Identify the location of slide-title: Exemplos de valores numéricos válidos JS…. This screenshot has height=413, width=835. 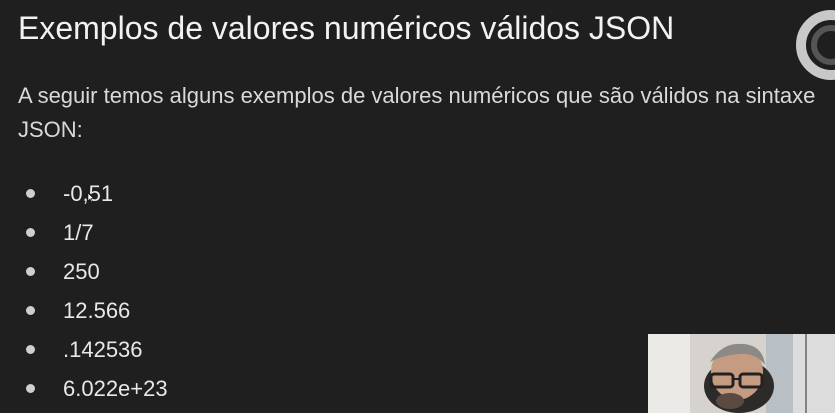
(346, 28).